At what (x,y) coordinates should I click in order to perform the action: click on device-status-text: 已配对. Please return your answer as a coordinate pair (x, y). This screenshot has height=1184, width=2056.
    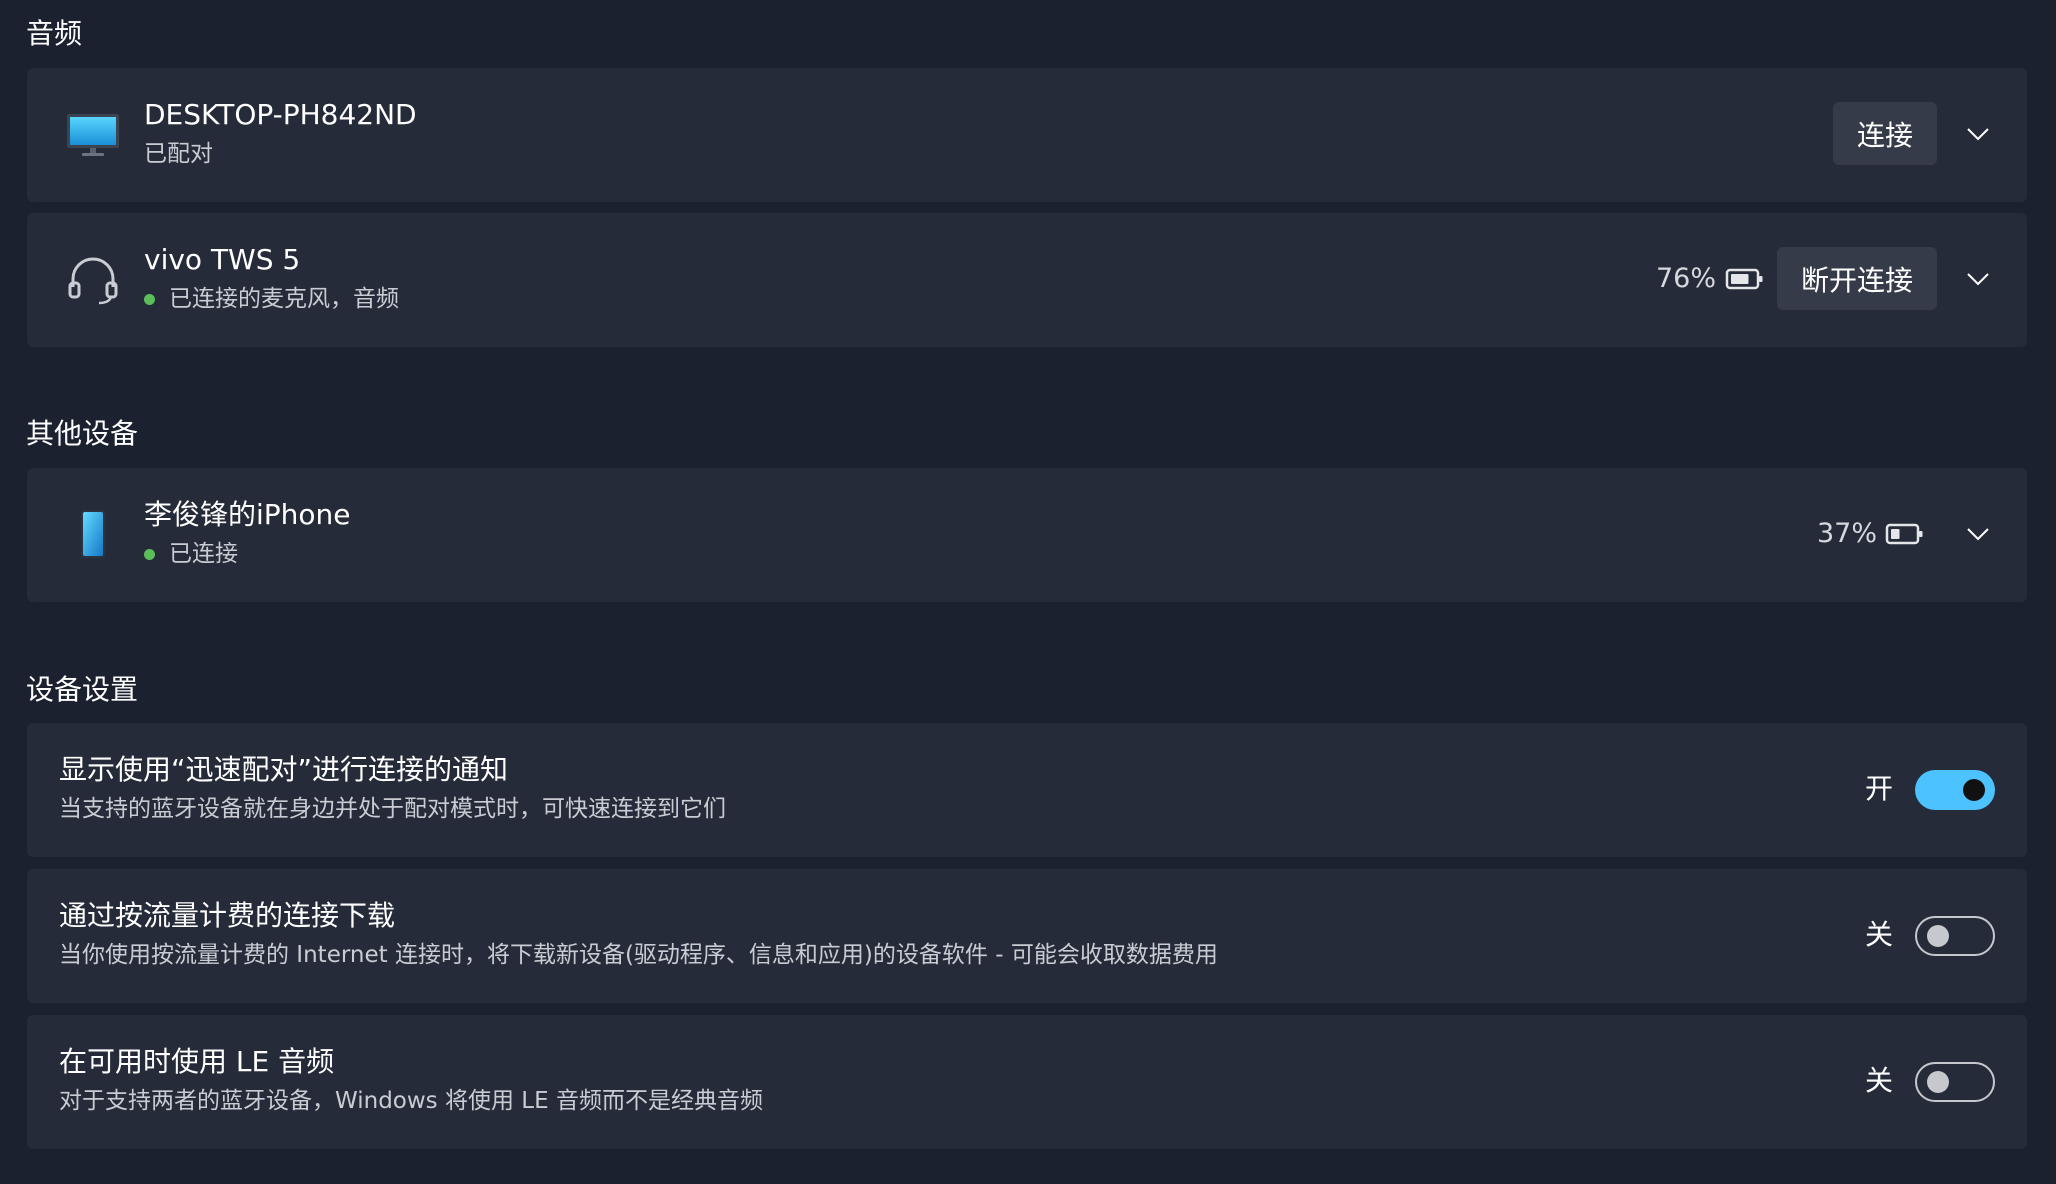
    Looking at the image, I should click on (178, 154).